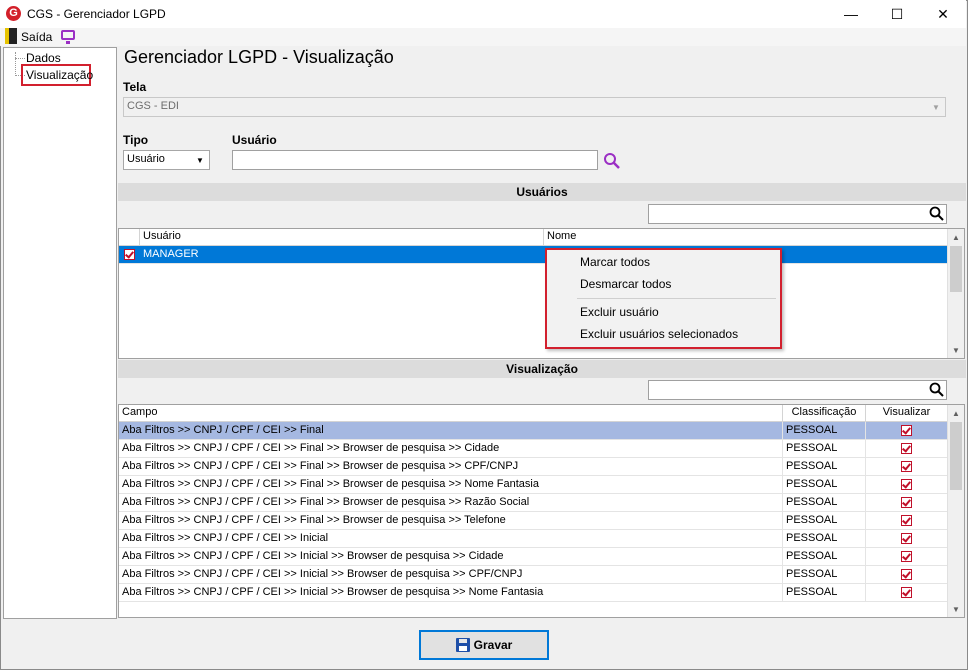 This screenshot has width=968, height=670. Describe the element at coordinates (542, 192) in the screenshot. I see `users-section-header: Usuários` at that location.